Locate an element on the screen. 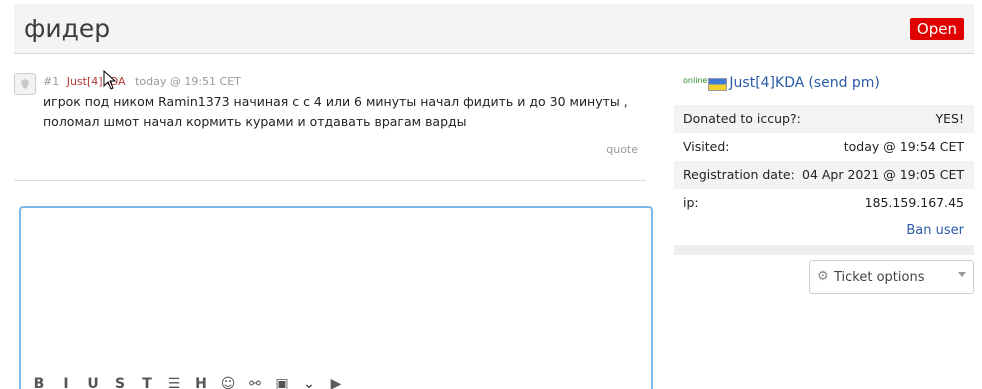 The width and height of the screenshot is (982, 389). info-value: 185.159.167.45 is located at coordinates (914, 202).